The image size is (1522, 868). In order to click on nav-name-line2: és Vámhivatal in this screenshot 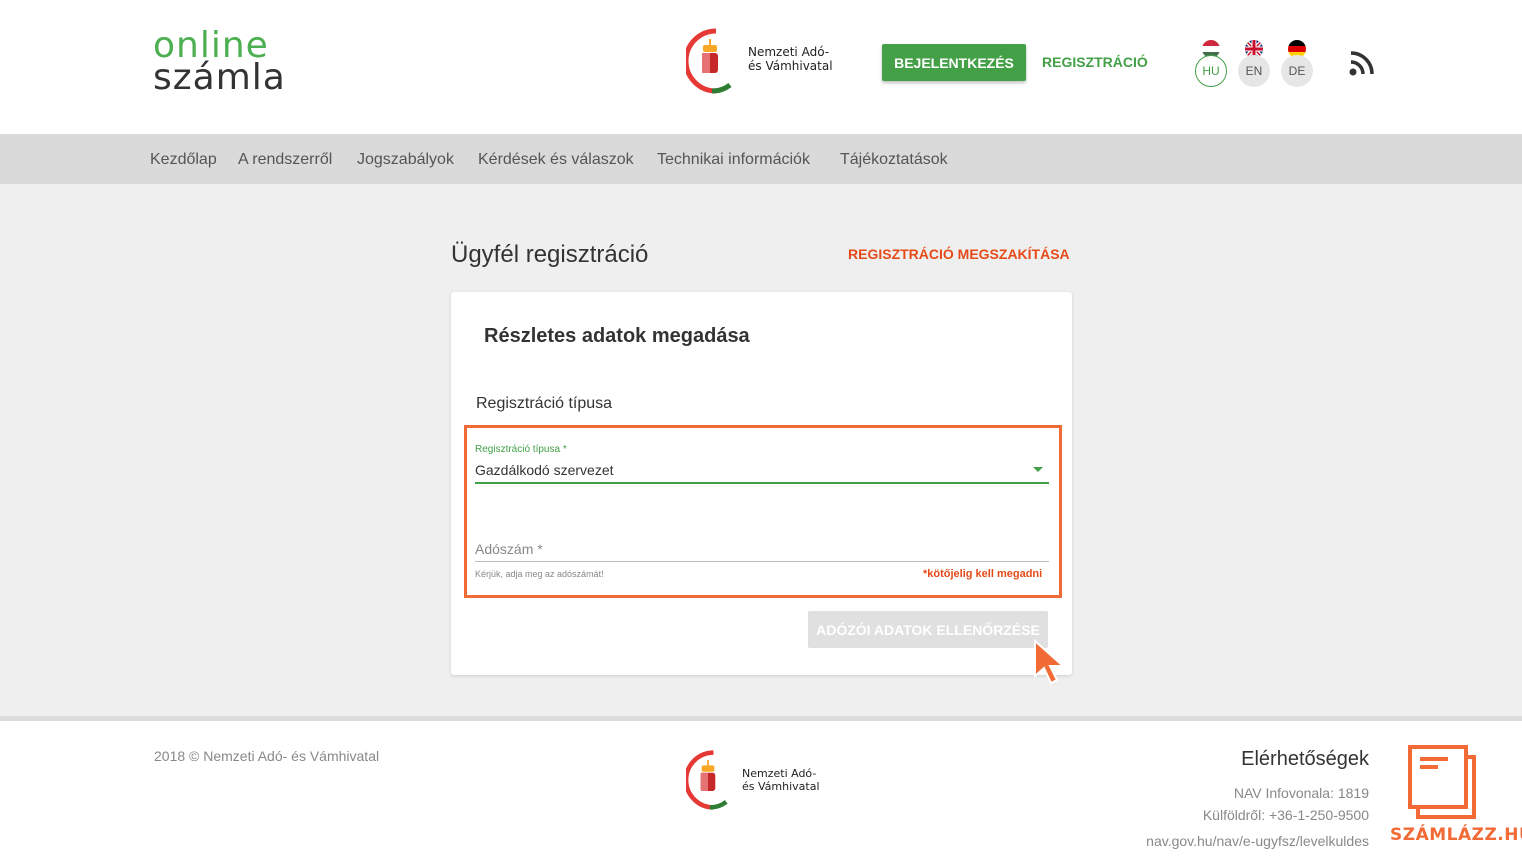, I will do `click(790, 66)`.